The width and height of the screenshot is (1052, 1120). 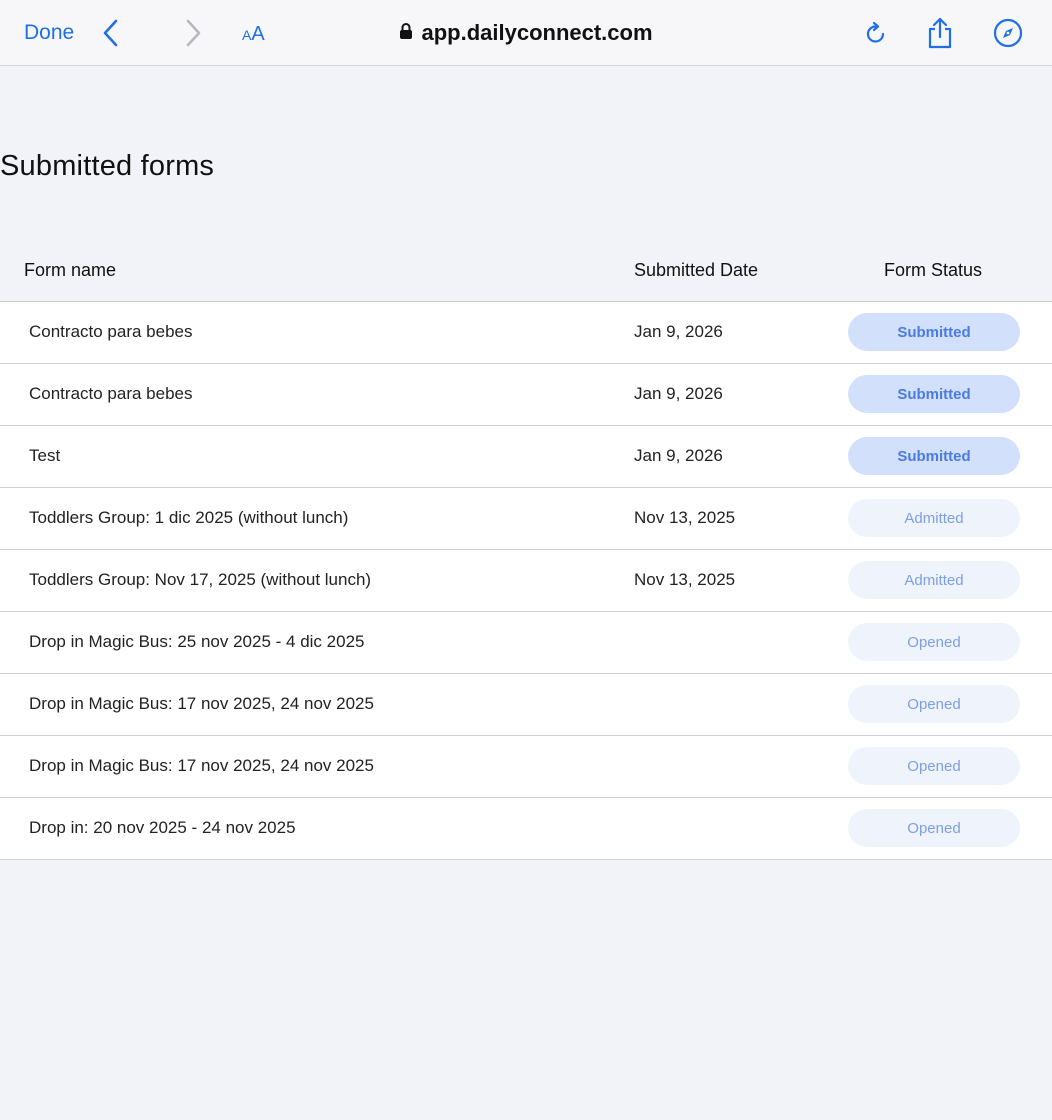 What do you see at coordinates (45, 455) in the screenshot?
I see `form-name-cell: Test` at bounding box center [45, 455].